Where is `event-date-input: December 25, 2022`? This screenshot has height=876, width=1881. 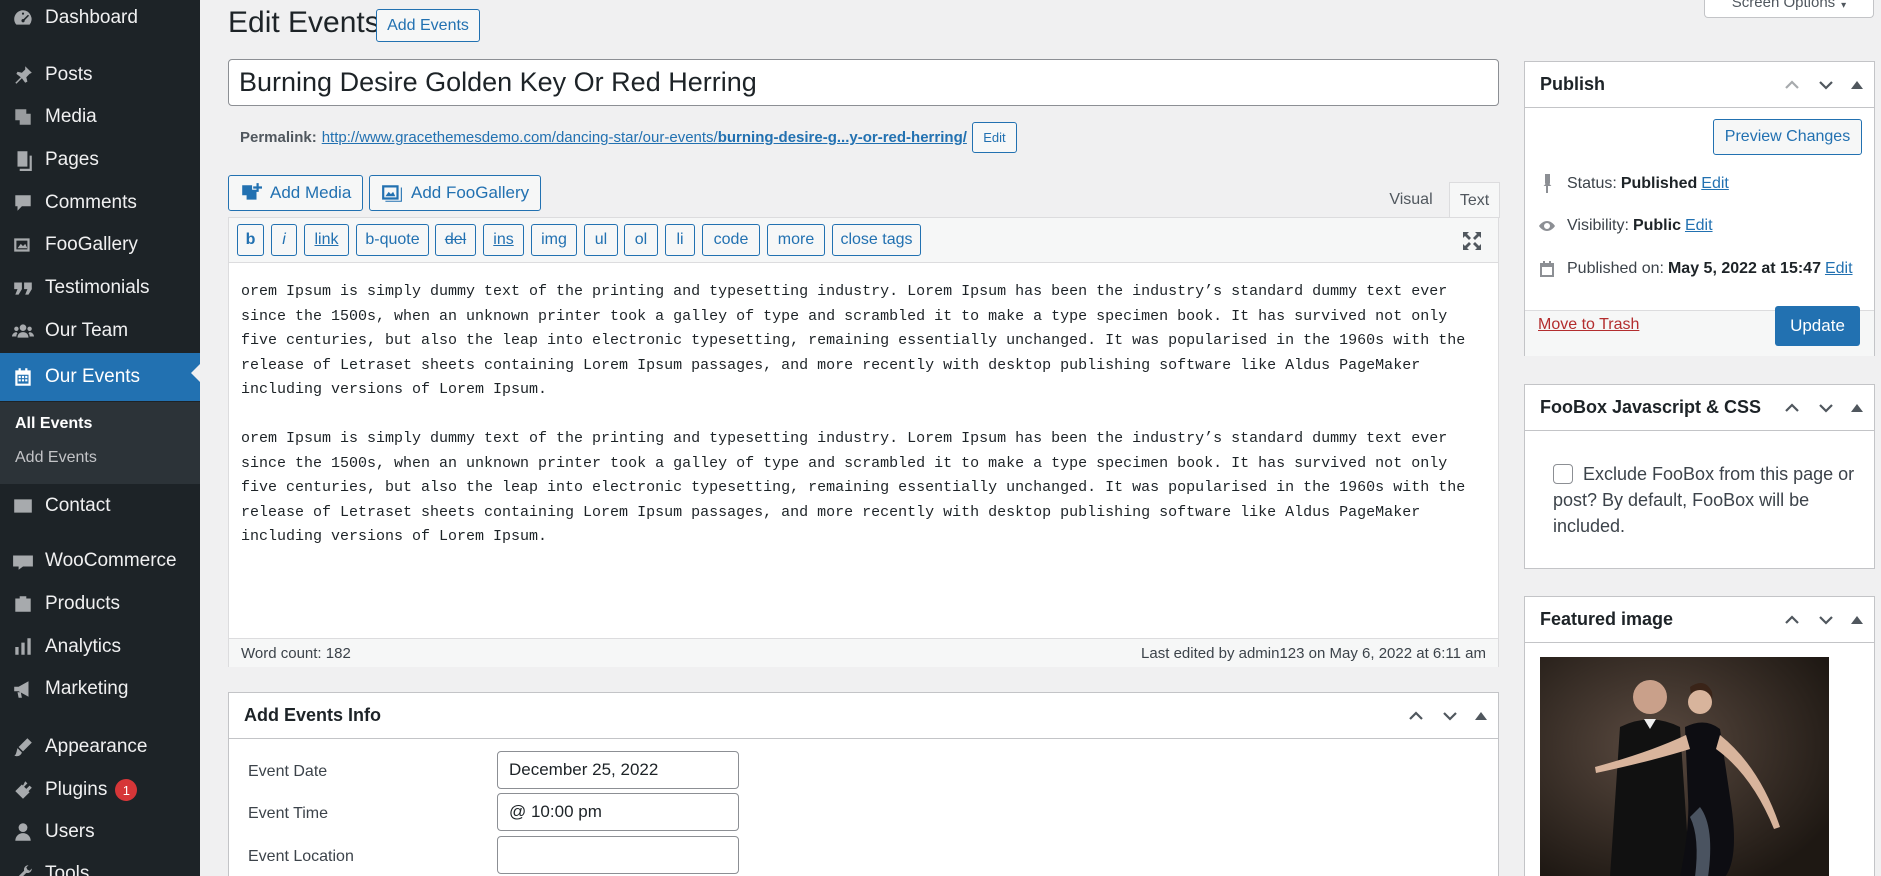 event-date-input: December 25, 2022 is located at coordinates (618, 770).